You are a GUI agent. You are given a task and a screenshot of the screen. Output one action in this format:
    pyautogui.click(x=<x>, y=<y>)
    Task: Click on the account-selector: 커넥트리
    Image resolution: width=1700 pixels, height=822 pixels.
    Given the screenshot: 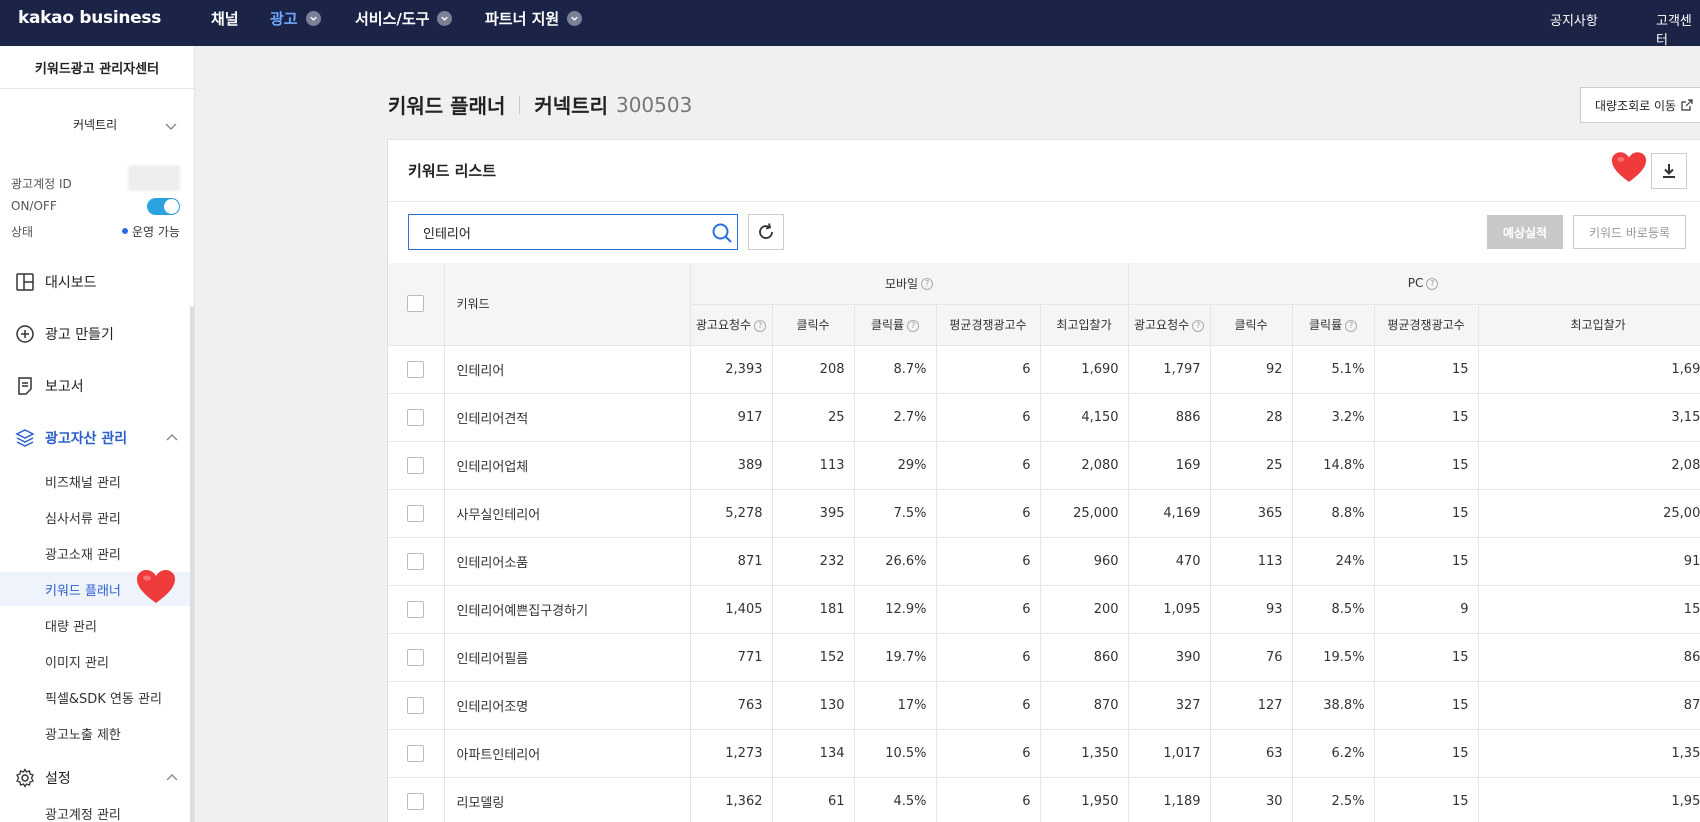 What is the action you would take?
    pyautogui.click(x=97, y=125)
    